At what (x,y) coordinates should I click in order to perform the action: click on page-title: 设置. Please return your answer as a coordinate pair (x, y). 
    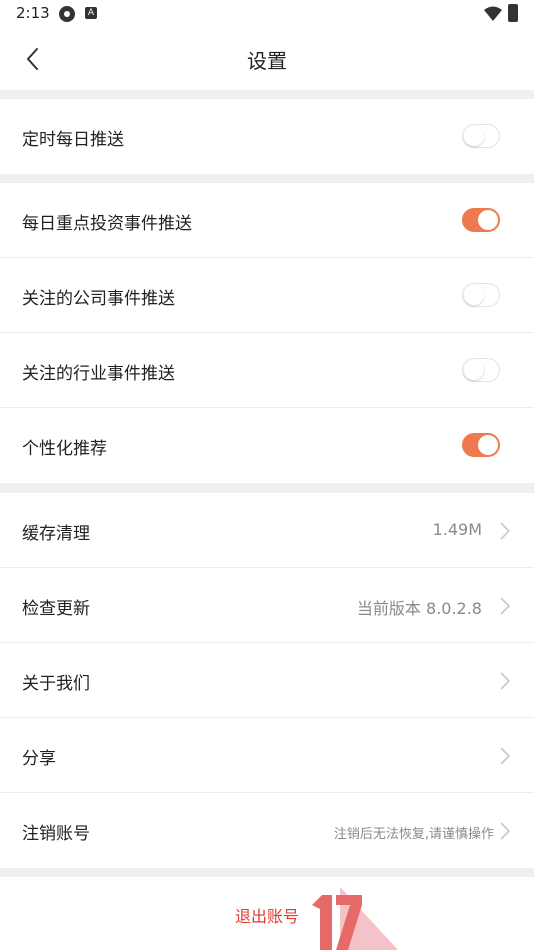
    Looking at the image, I should click on (267, 61).